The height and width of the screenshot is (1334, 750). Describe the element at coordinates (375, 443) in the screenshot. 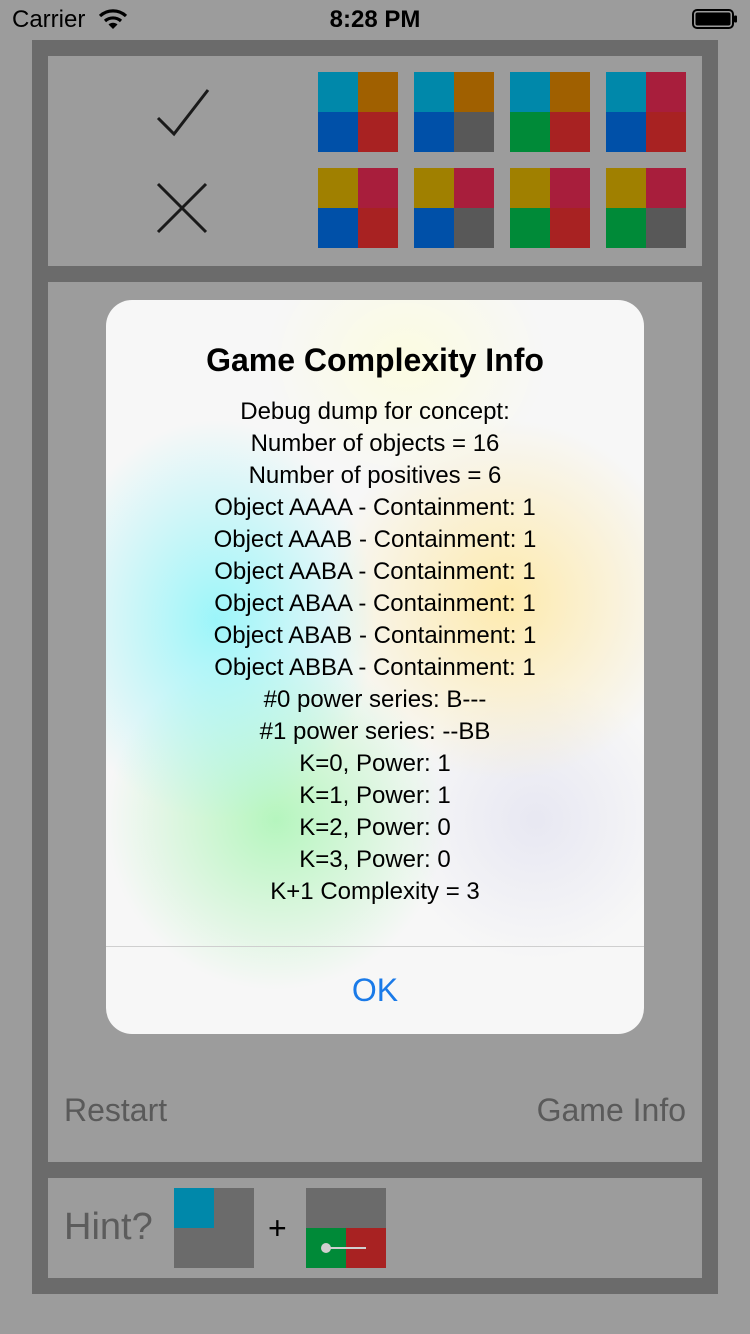

I see `alert-line: Number of objects = 16` at that location.